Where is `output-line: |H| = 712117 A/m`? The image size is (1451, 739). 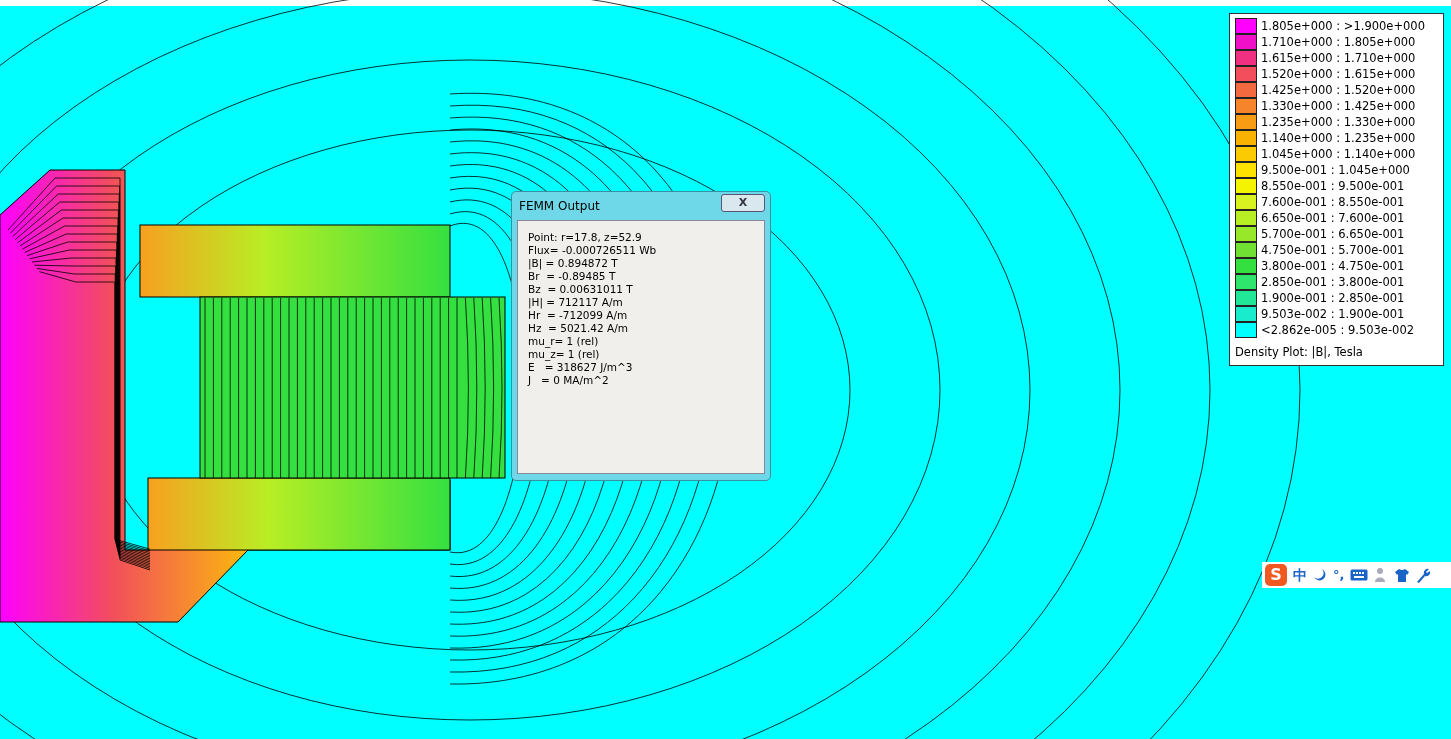 output-line: |H| = 712117 A/m is located at coordinates (576, 302).